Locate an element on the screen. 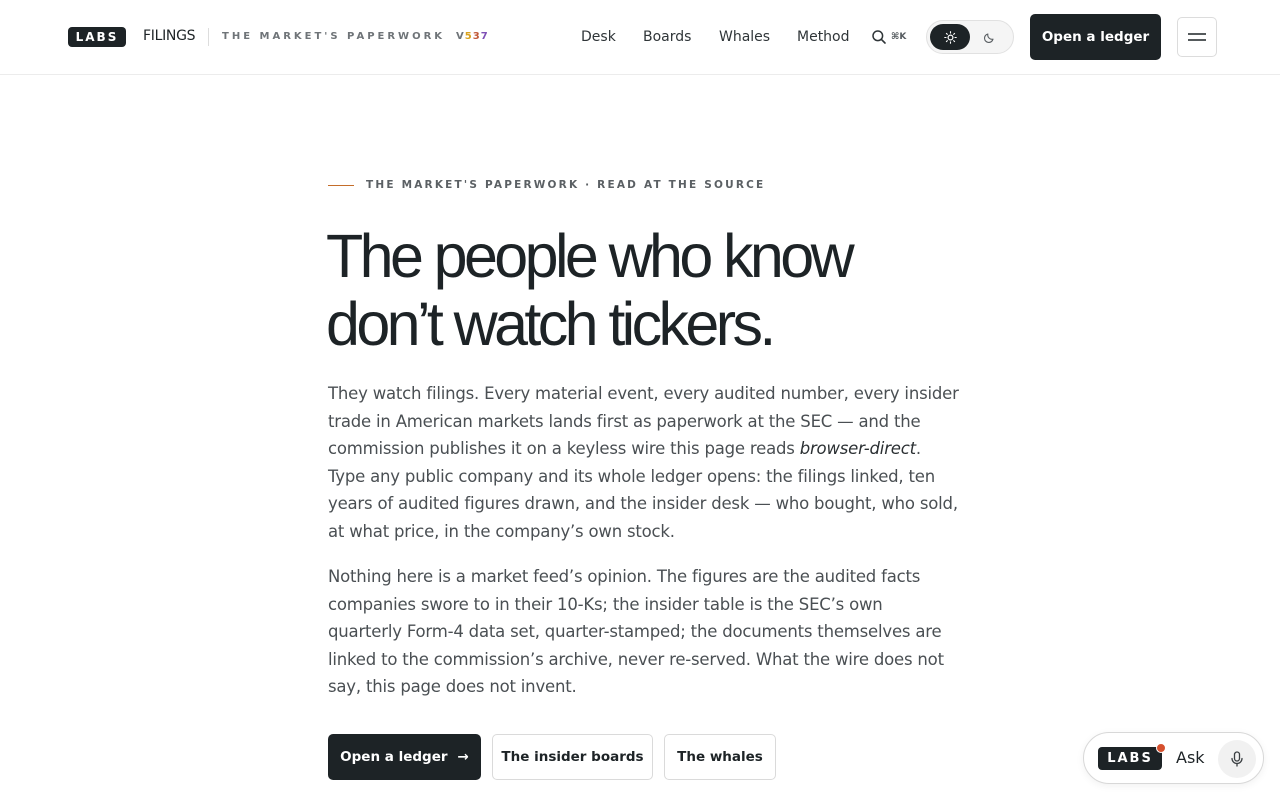  version-label: V537 is located at coordinates (470, 36).